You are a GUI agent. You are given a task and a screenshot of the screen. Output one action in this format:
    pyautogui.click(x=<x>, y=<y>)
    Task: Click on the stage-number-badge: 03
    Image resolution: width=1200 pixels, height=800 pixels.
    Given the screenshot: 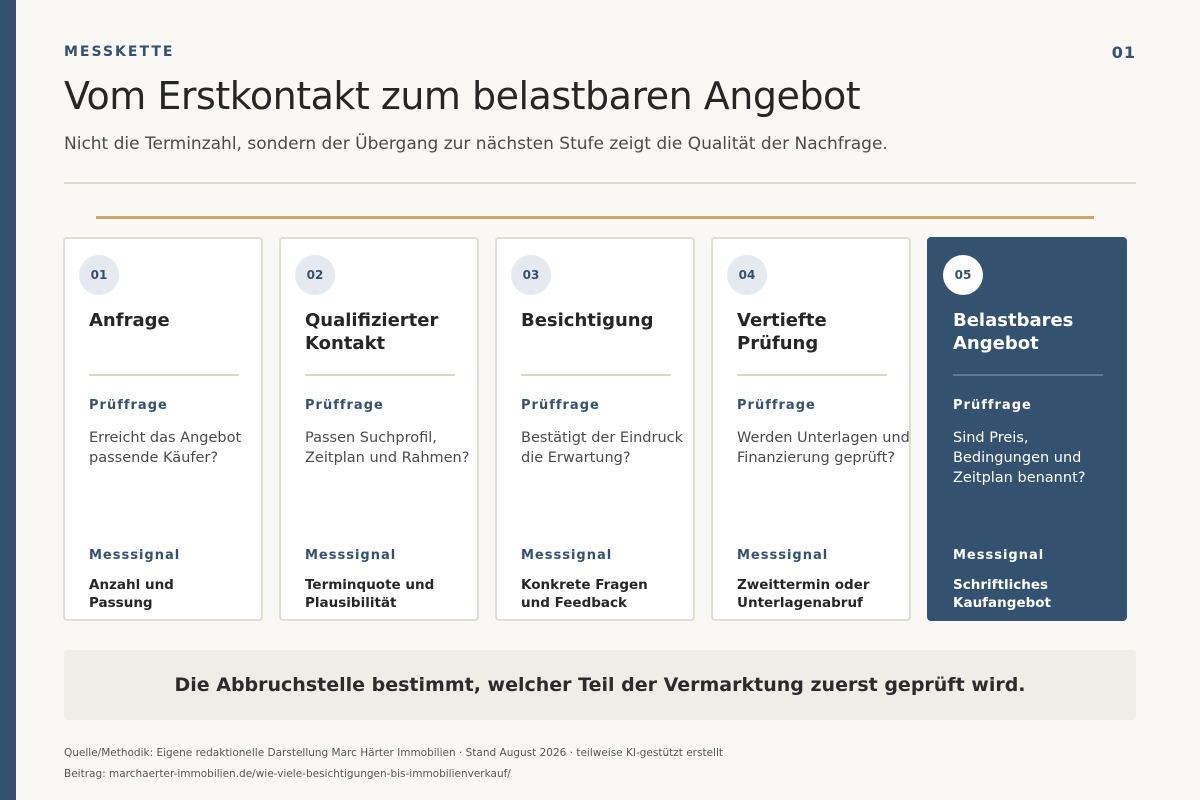 What is the action you would take?
    pyautogui.click(x=531, y=275)
    